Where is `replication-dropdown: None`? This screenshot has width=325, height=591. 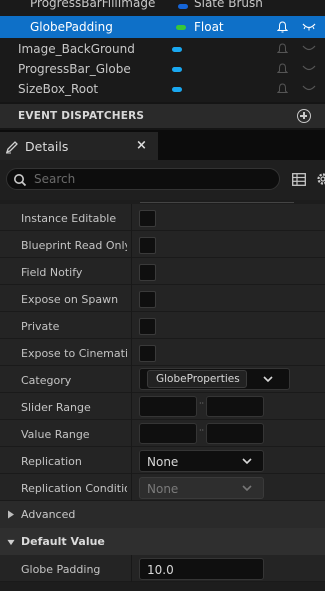
replication-dropdown: None is located at coordinates (201, 461).